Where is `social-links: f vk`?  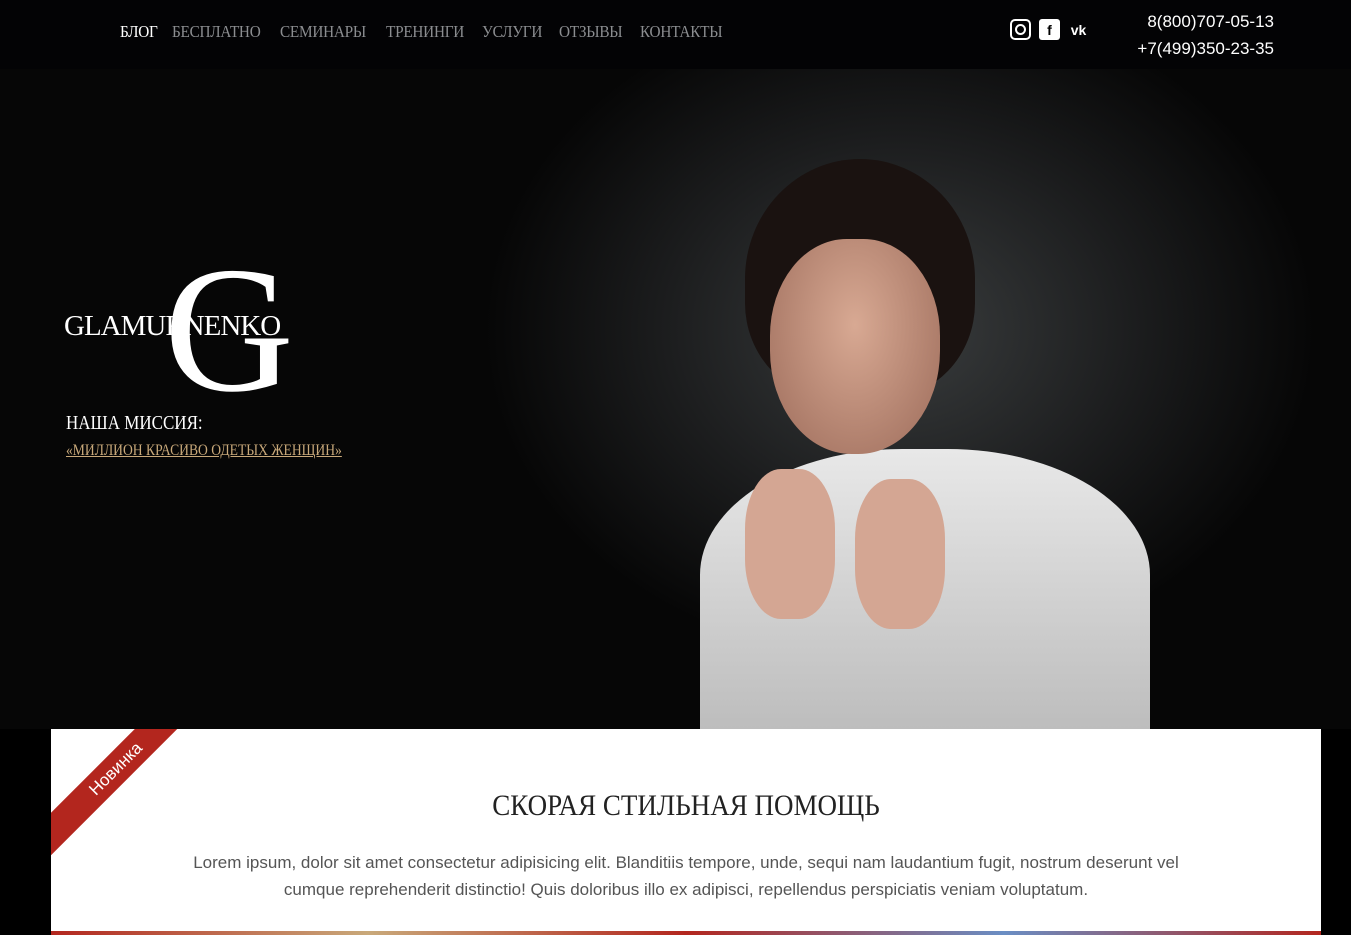 social-links: f vk is located at coordinates (1049, 29).